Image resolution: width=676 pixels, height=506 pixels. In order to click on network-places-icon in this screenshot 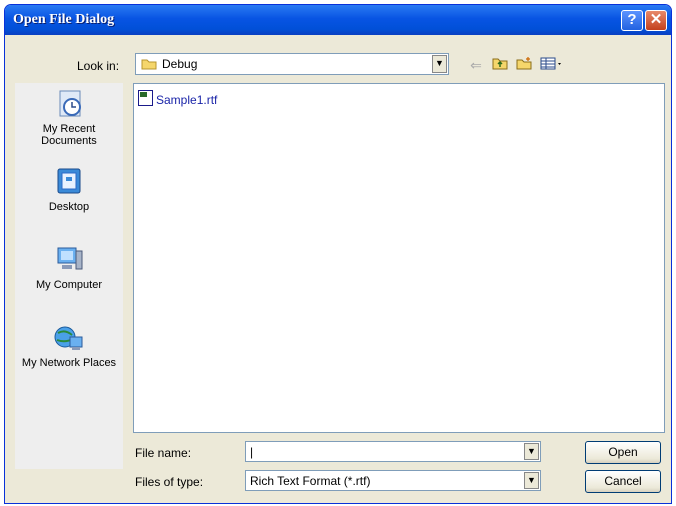, I will do `click(69, 338)`.